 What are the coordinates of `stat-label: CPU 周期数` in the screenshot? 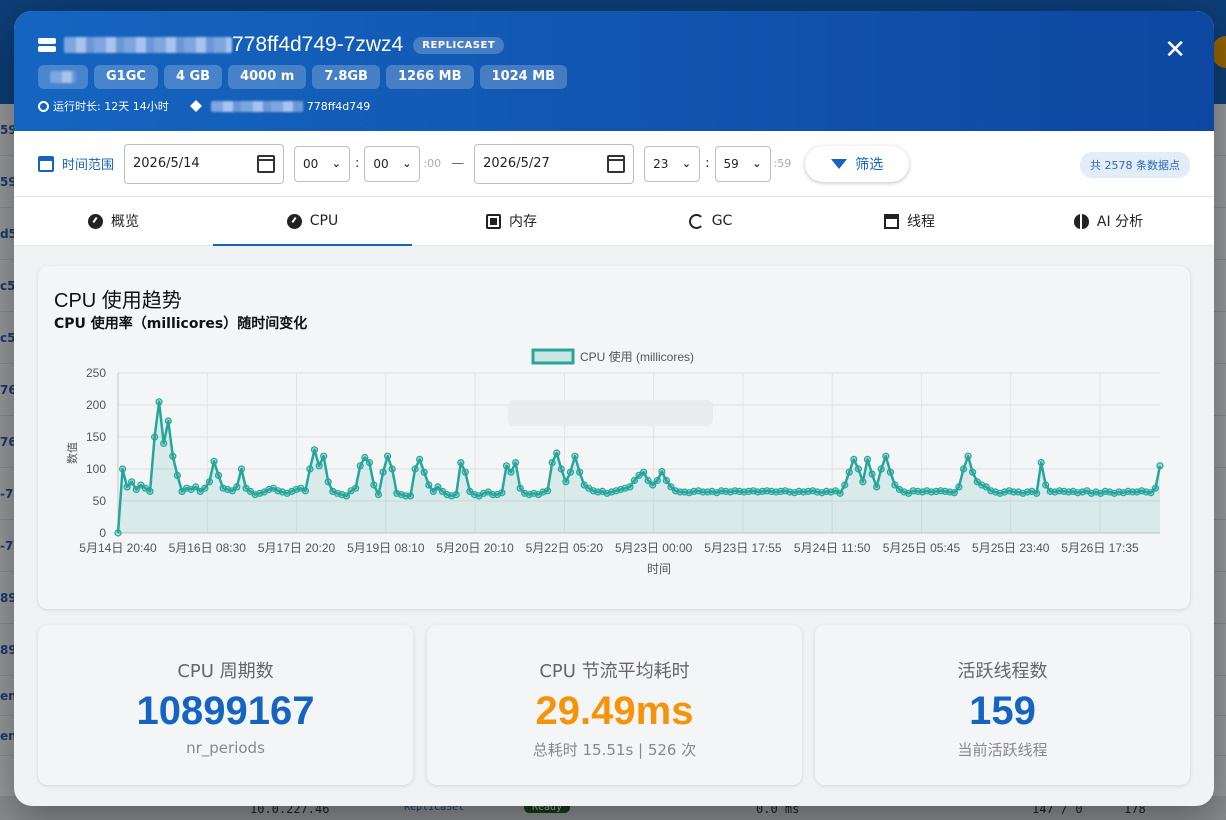 It's located at (225, 671).